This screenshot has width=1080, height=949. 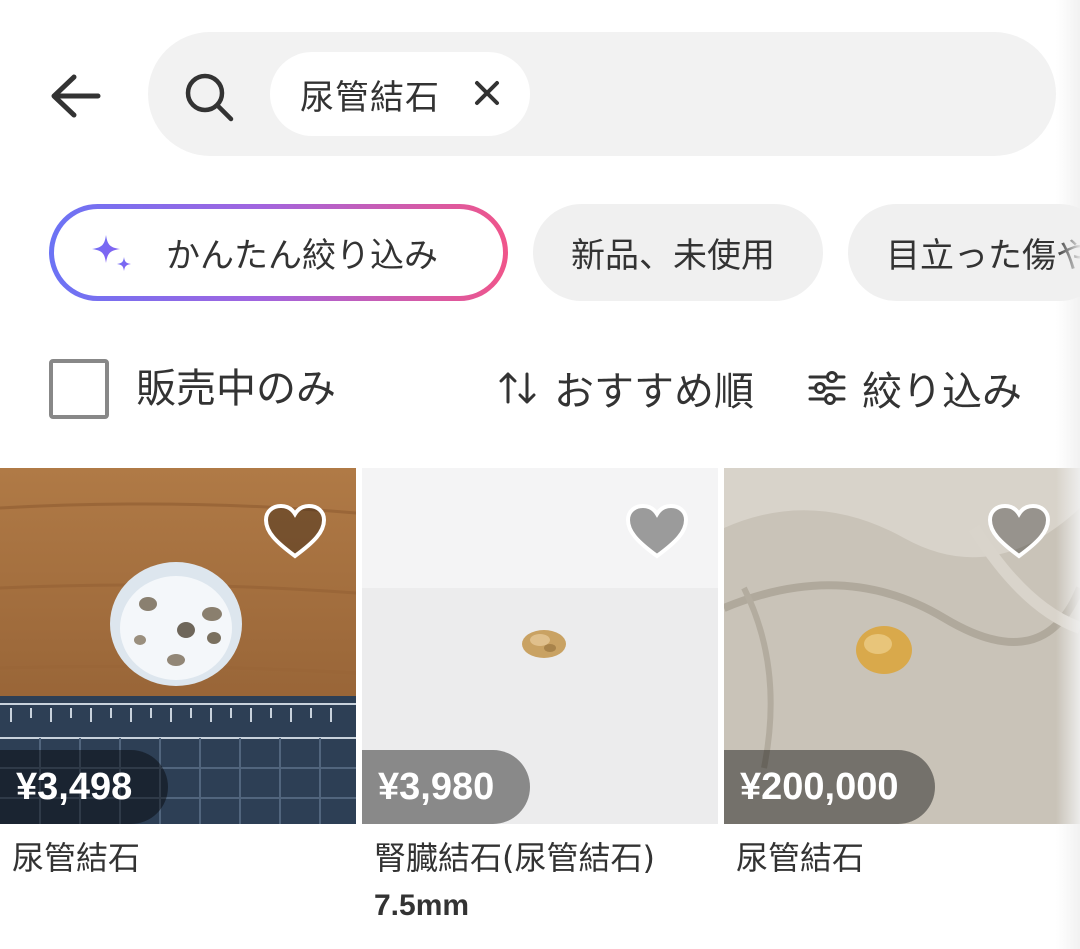 I want to click on on-sale-only-label: 販売中のみ, so click(x=236, y=389).